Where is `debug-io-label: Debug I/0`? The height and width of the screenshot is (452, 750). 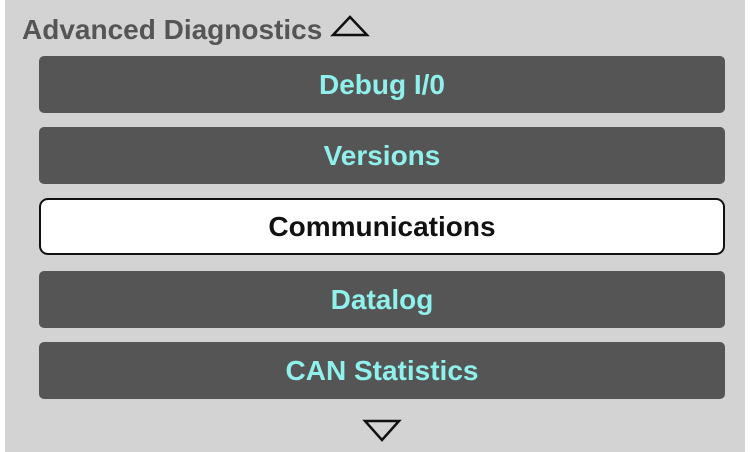
debug-io-label: Debug I/0 is located at coordinates (381, 84).